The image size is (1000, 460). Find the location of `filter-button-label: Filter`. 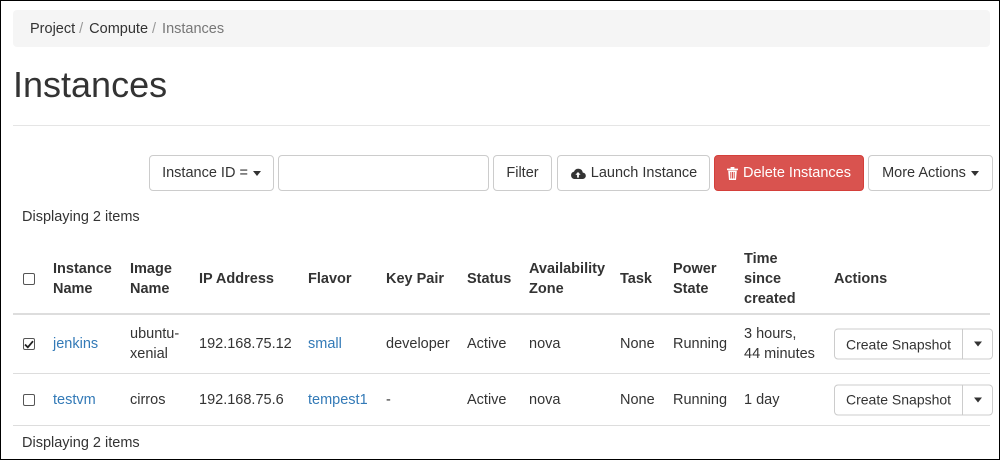

filter-button-label: Filter is located at coordinates (522, 173).